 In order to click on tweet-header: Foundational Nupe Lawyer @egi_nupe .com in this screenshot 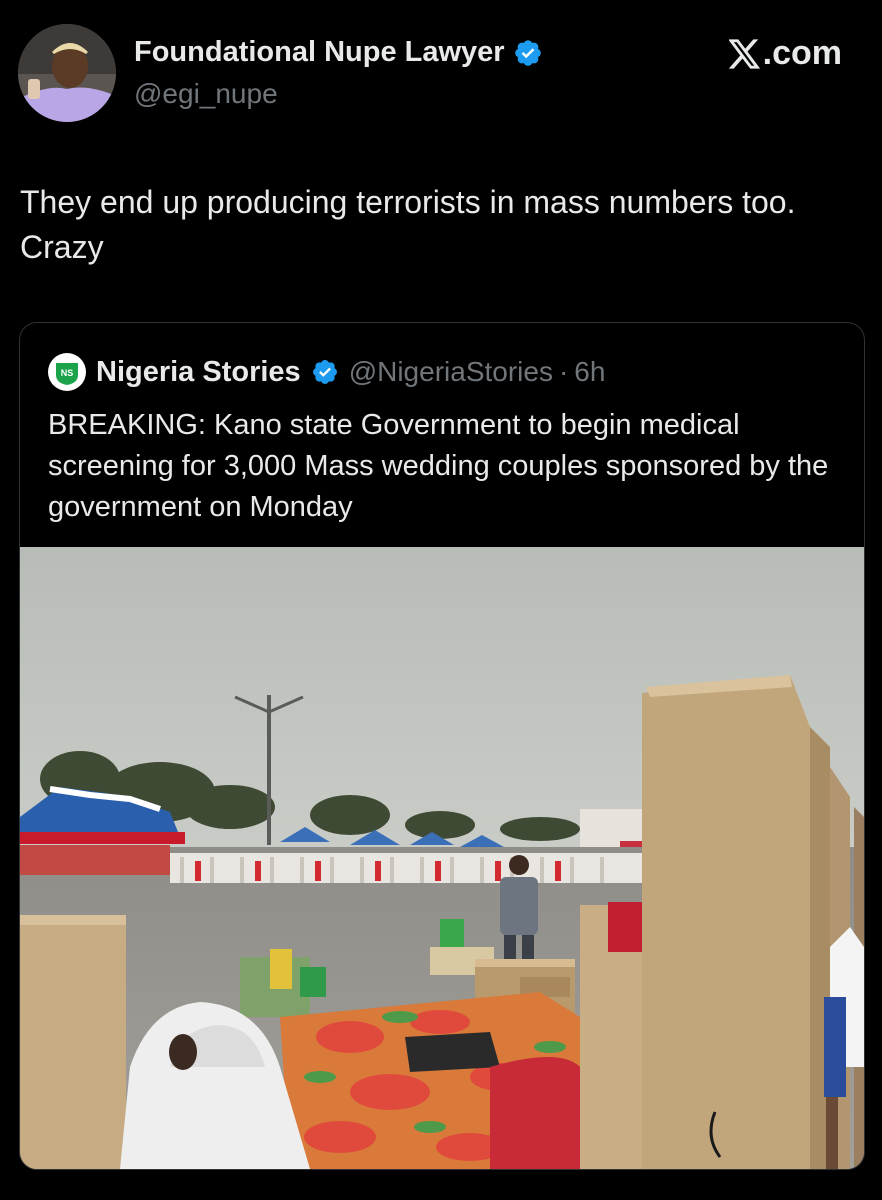, I will do `click(441, 65)`.